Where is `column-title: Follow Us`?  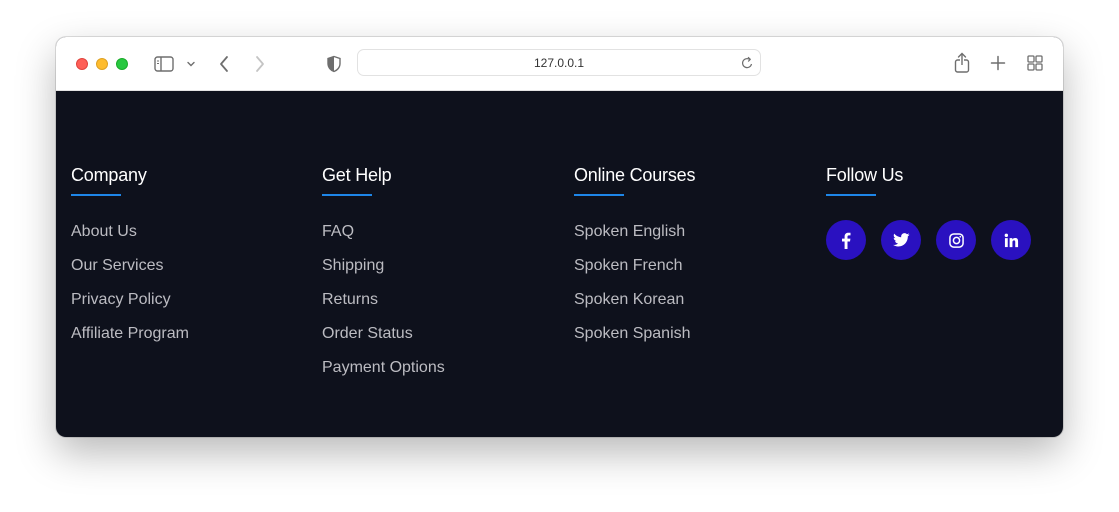 column-title: Follow Us is located at coordinates (865, 175).